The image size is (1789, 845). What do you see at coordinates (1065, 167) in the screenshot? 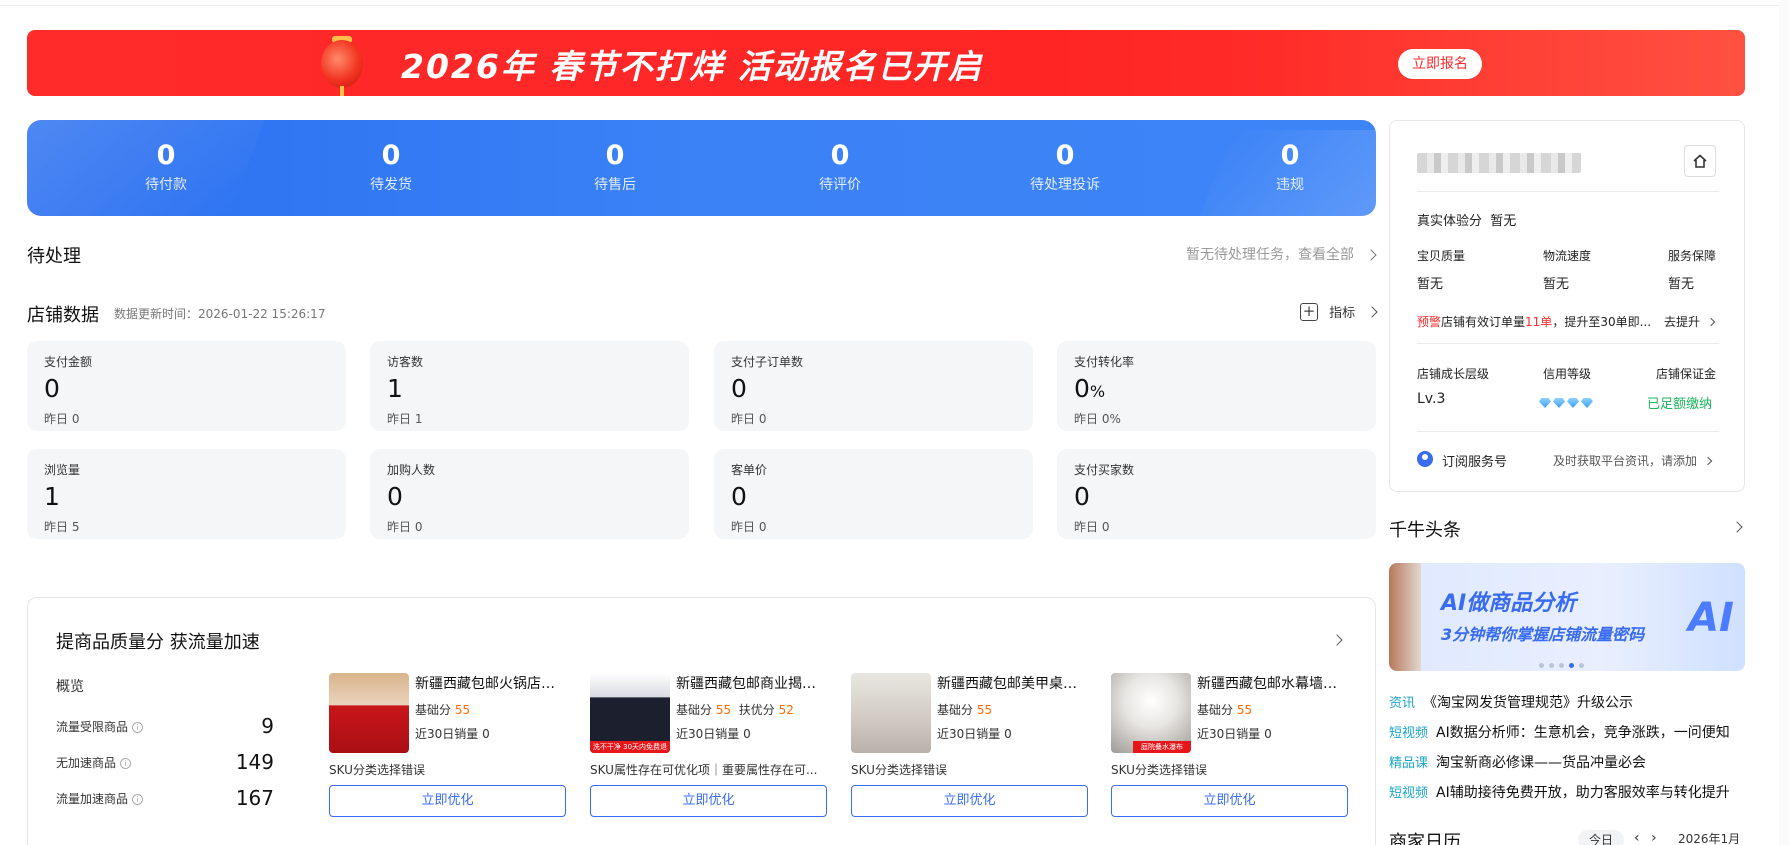
I see `status-complaints: 0 待处理投诉` at bounding box center [1065, 167].